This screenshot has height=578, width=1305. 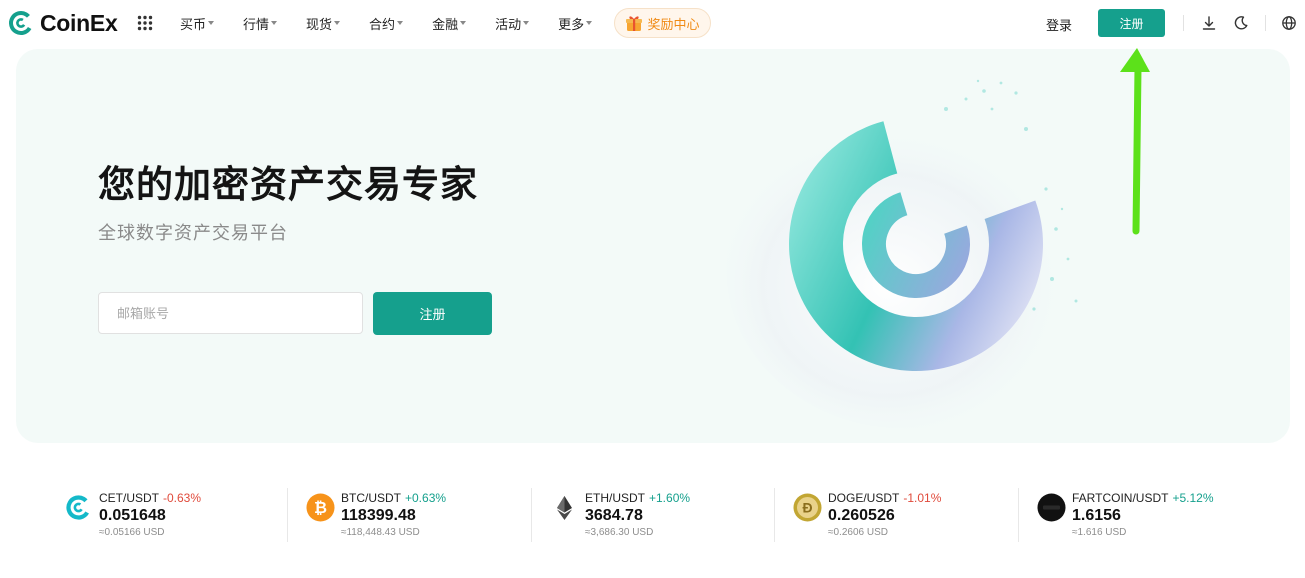 I want to click on nav-buy-crypto: 买币, so click(x=197, y=23).